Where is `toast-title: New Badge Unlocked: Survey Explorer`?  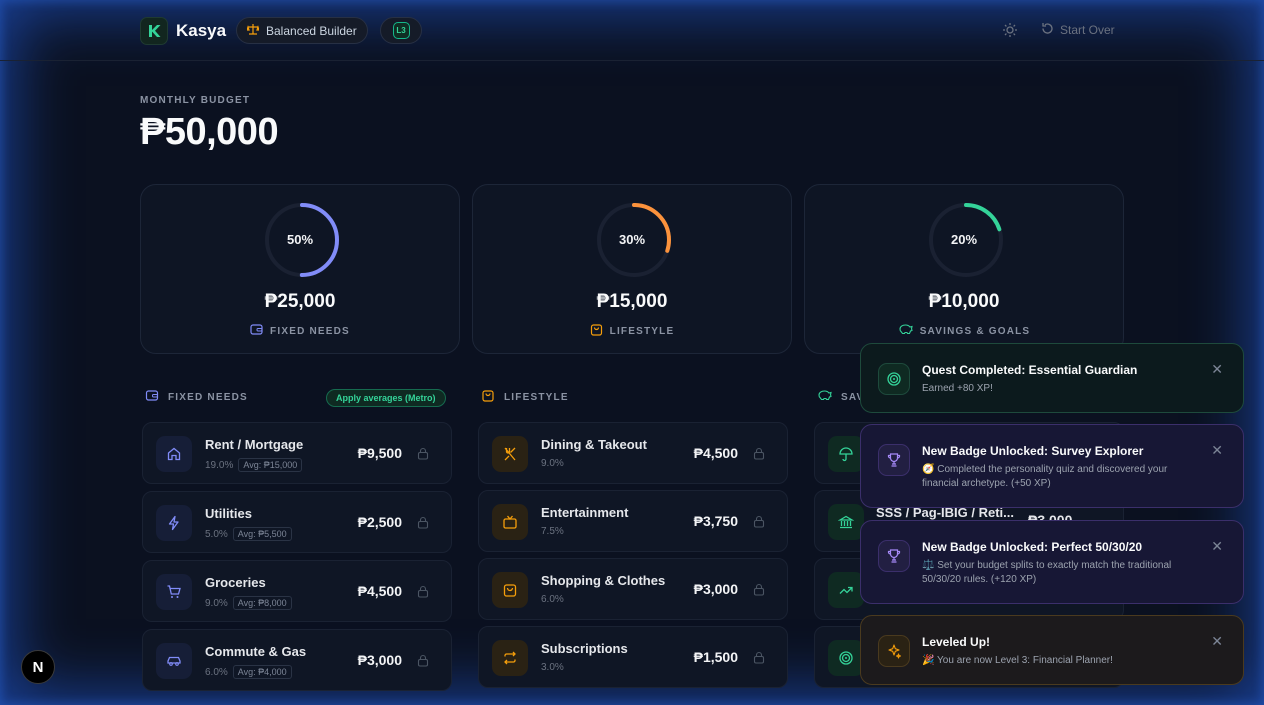 toast-title: New Badge Unlocked: Survey Explorer is located at coordinates (1033, 451).